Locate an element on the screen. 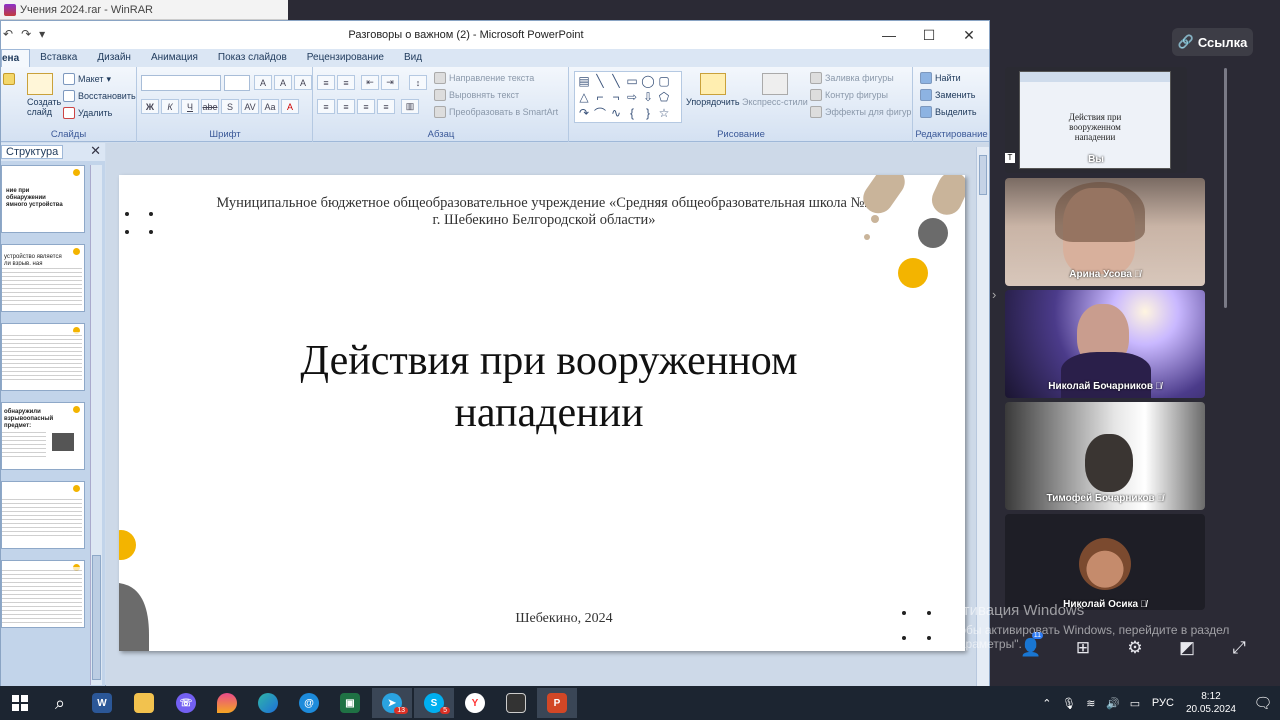 The image size is (1280, 720). taskbar-edge is located at coordinates (268, 703).